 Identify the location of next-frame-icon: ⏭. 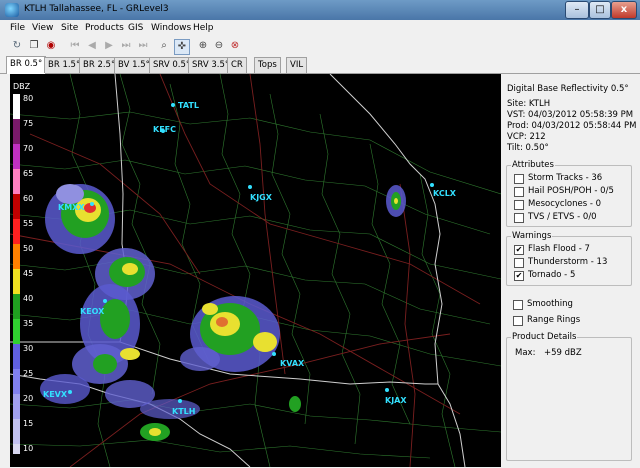
(126, 46).